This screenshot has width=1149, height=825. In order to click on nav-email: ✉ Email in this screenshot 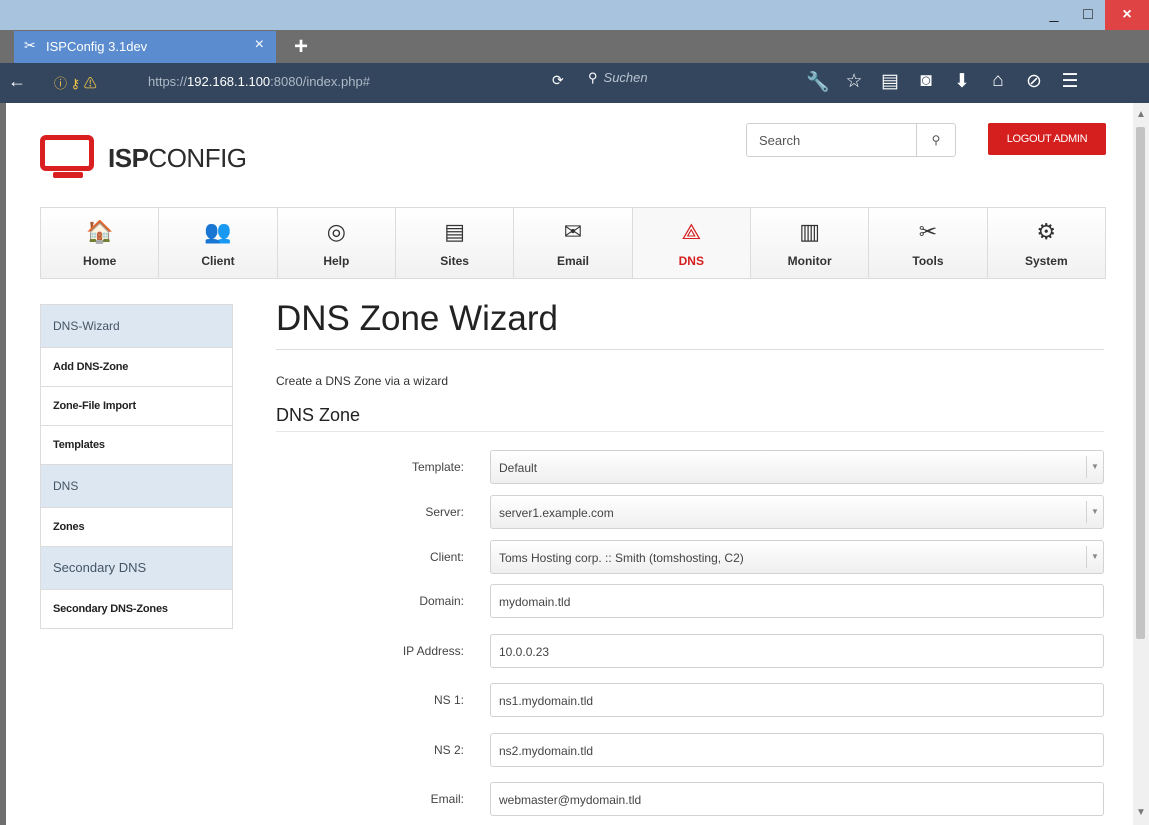, I will do `click(573, 243)`.